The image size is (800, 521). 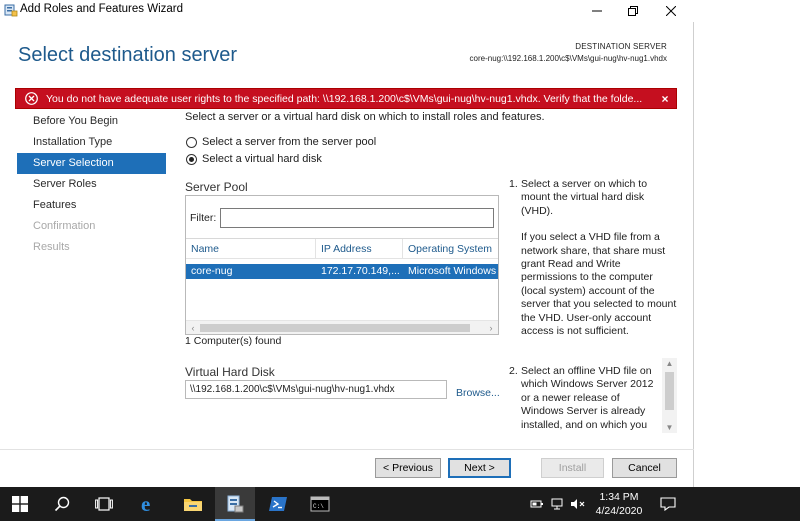 I want to click on start-button, so click(x=20, y=504).